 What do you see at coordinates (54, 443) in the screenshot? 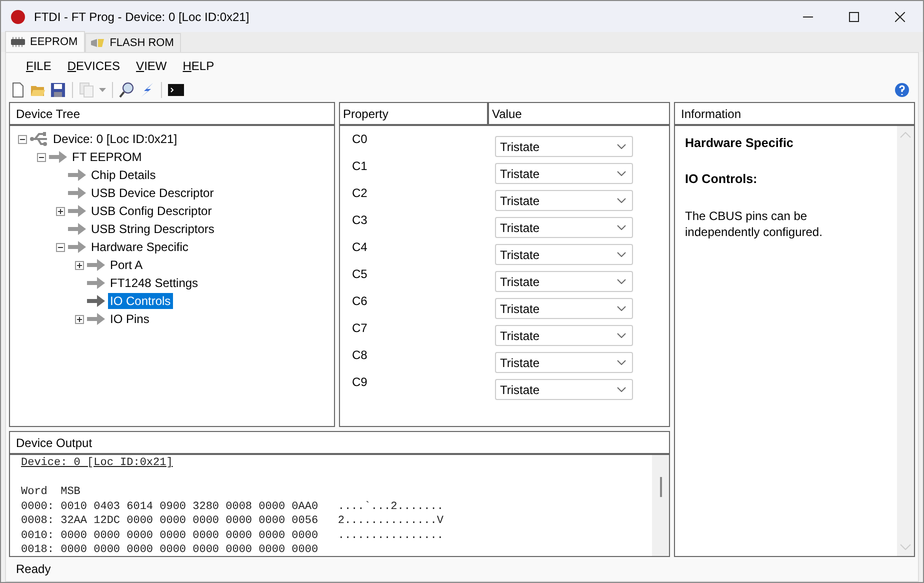
I see `panel-title: Device Output` at bounding box center [54, 443].